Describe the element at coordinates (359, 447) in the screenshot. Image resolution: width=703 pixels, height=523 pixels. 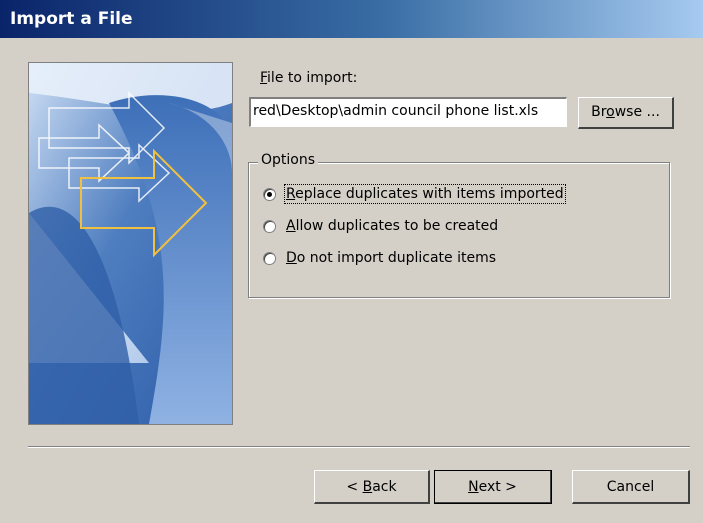
I see `footer-separator` at that location.